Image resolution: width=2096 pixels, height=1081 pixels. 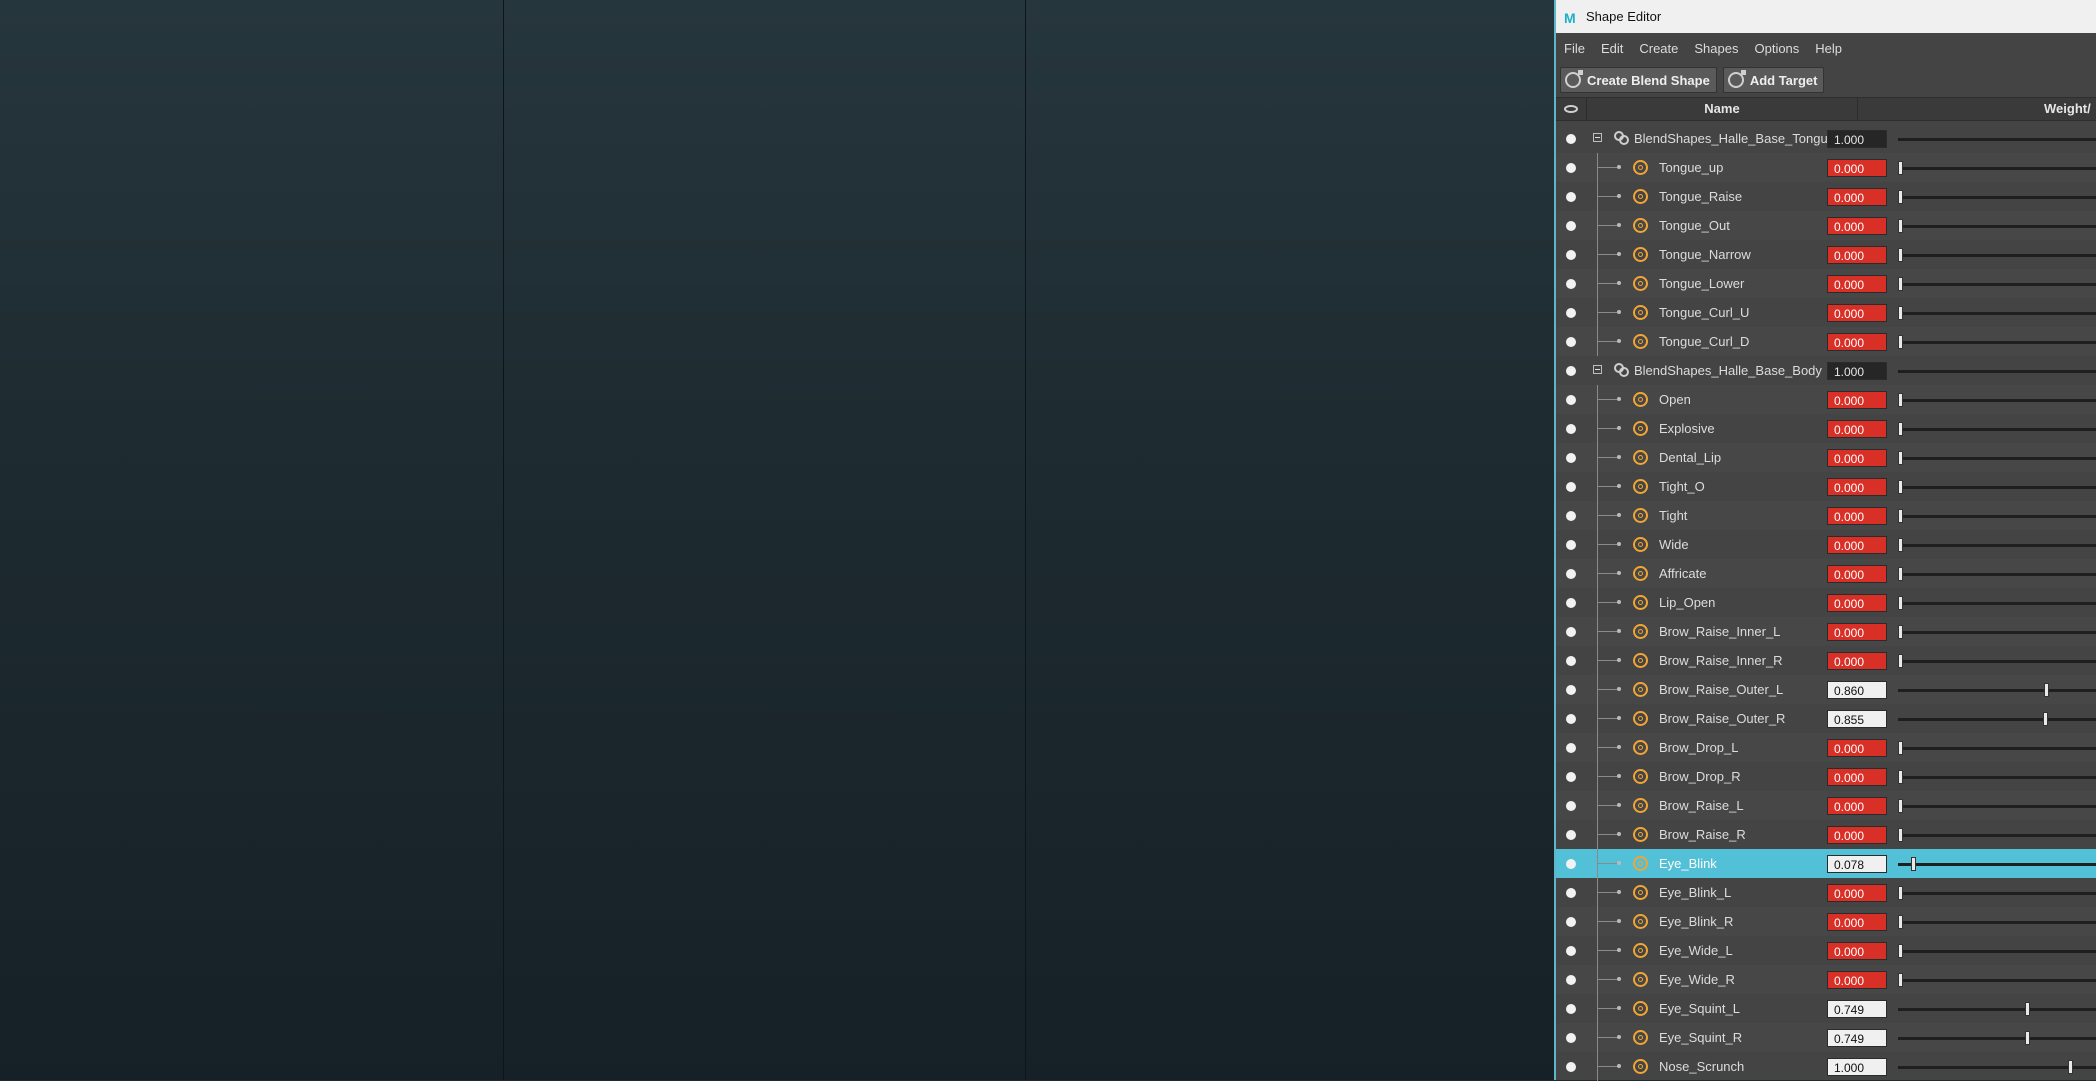 What do you see at coordinates (1826, 602) in the screenshot?
I see `target-row: Lip_Open 0.000` at bounding box center [1826, 602].